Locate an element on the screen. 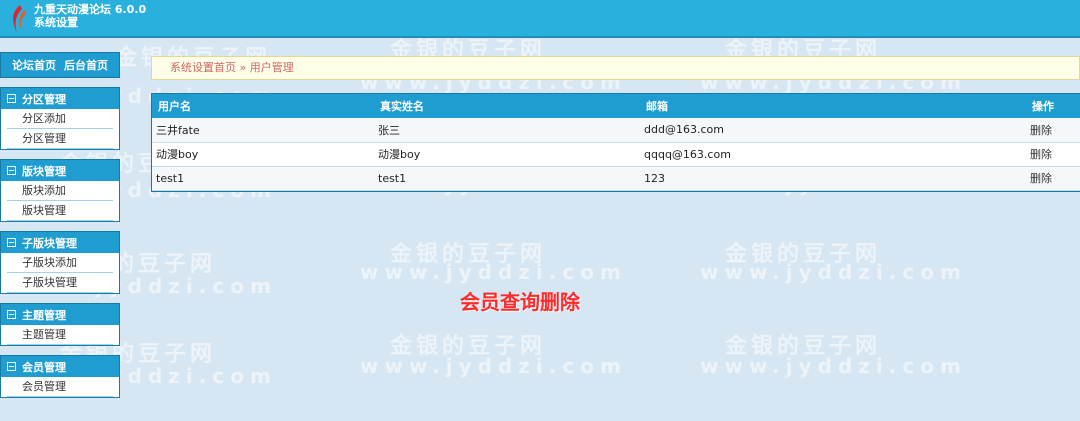 This screenshot has height=421, width=1080. sidebar-item-zone-manage: 分区管理 is located at coordinates (60, 139).